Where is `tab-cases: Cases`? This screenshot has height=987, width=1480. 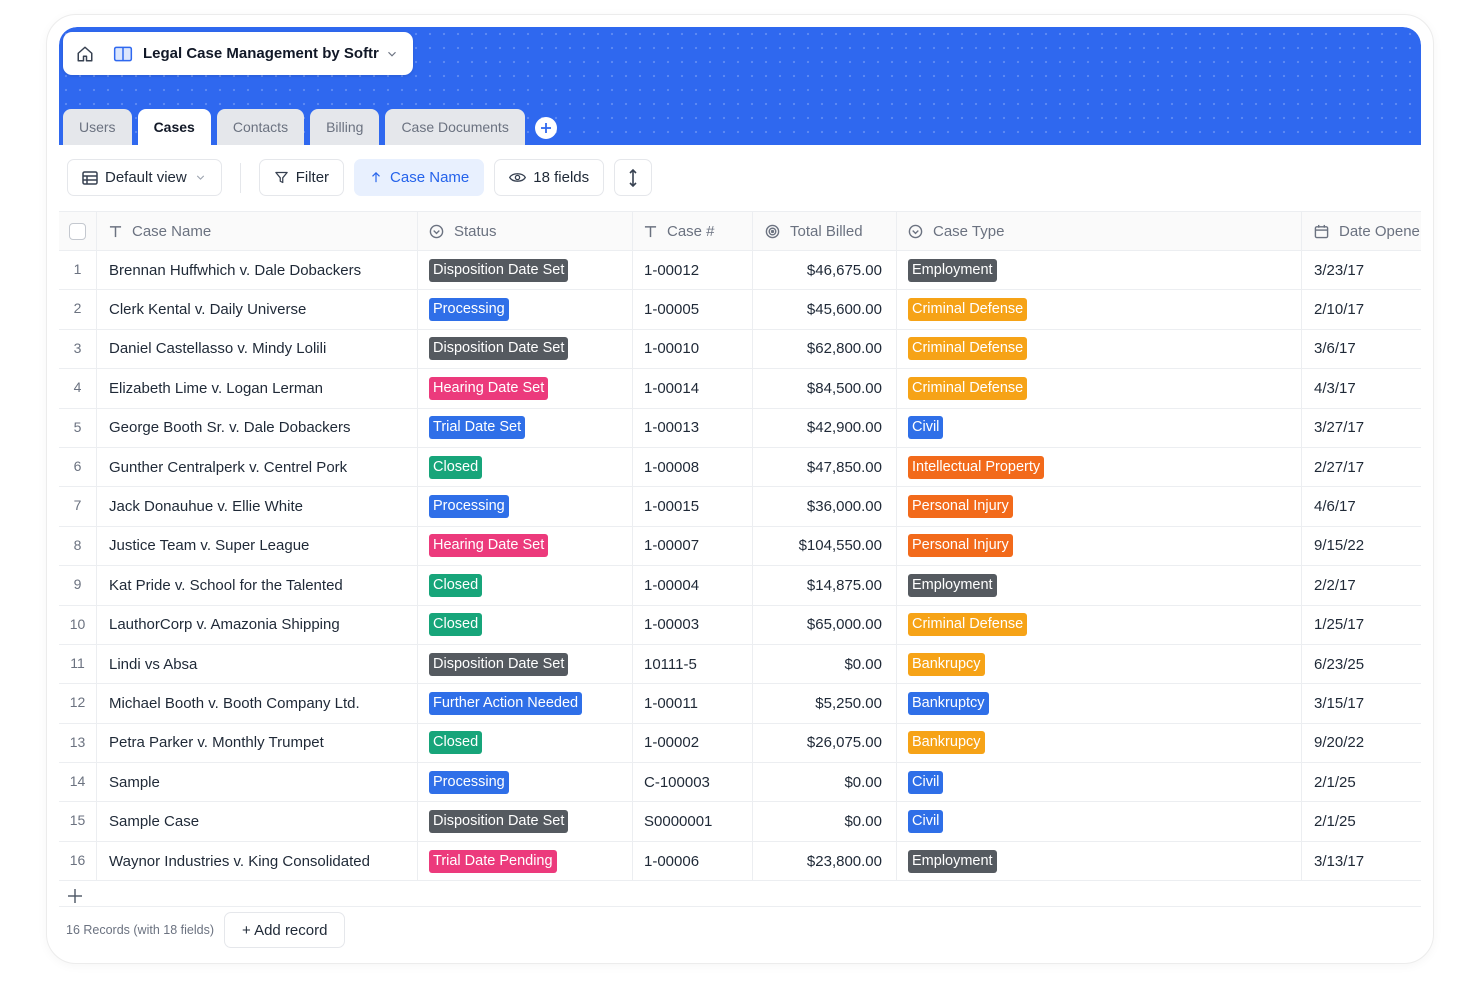 tab-cases: Cases is located at coordinates (174, 127).